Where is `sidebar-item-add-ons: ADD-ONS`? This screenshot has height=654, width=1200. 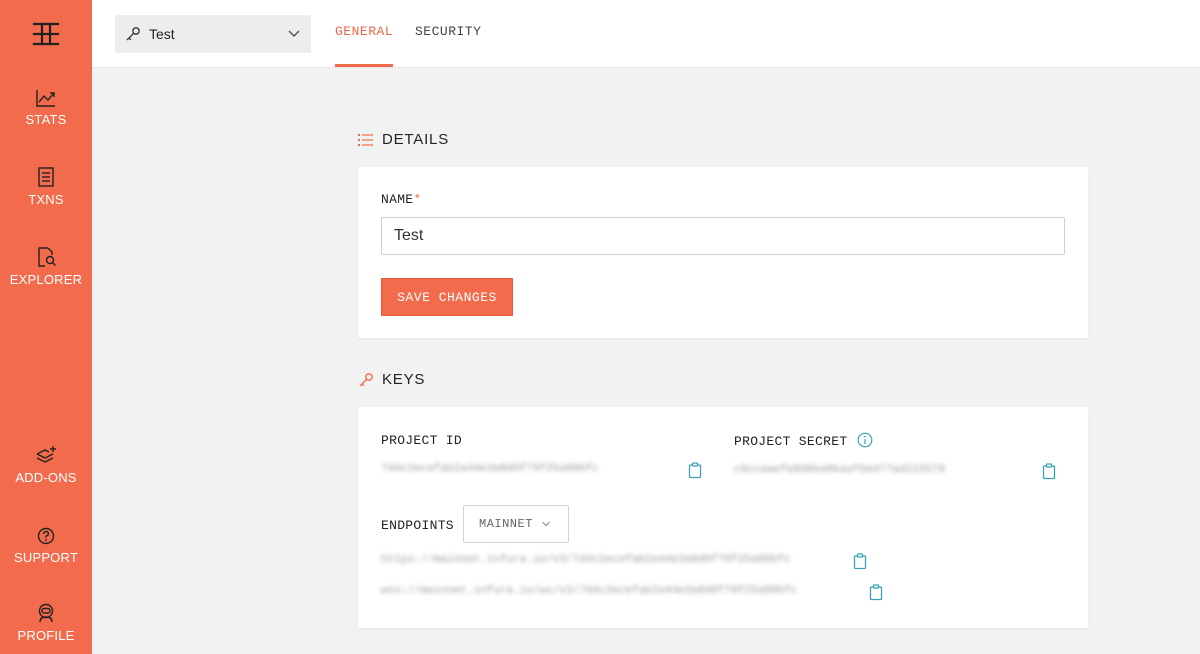 sidebar-item-add-ons: ADD-ONS is located at coordinates (46, 464).